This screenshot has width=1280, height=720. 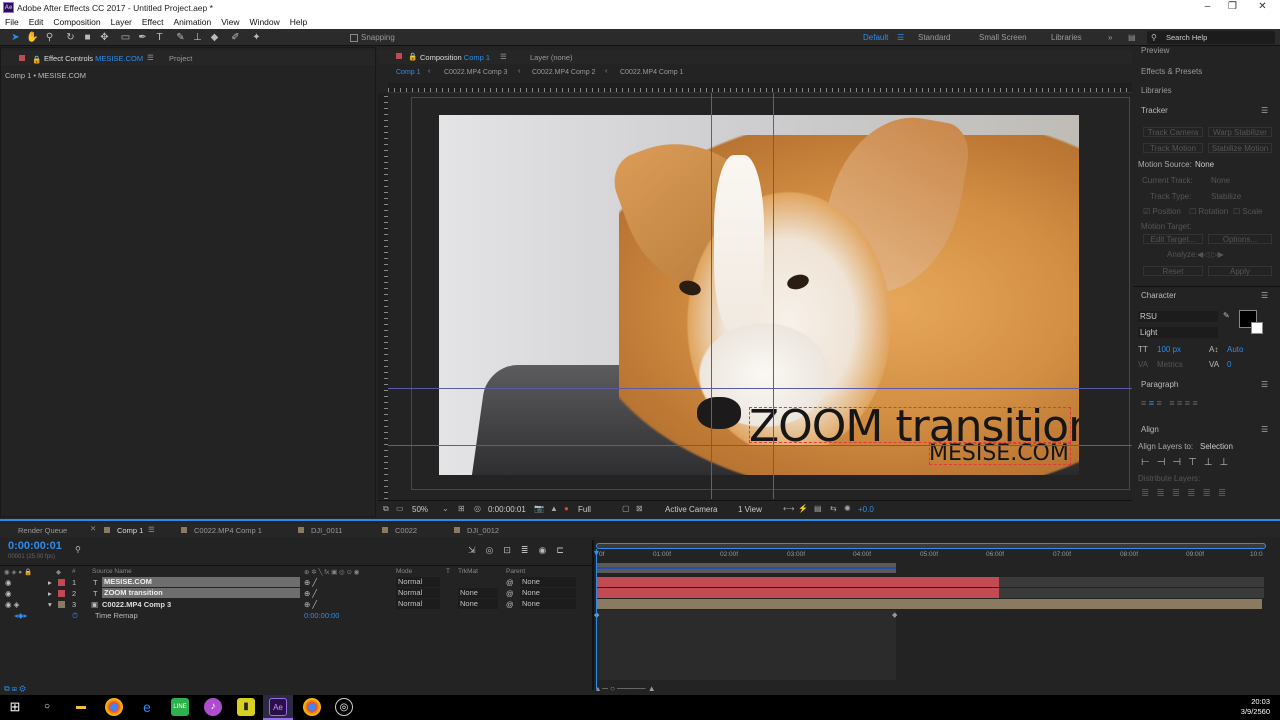 What do you see at coordinates (20, 615) in the screenshot?
I see `keyframe-nav-icon: ◂◆▸` at bounding box center [20, 615].